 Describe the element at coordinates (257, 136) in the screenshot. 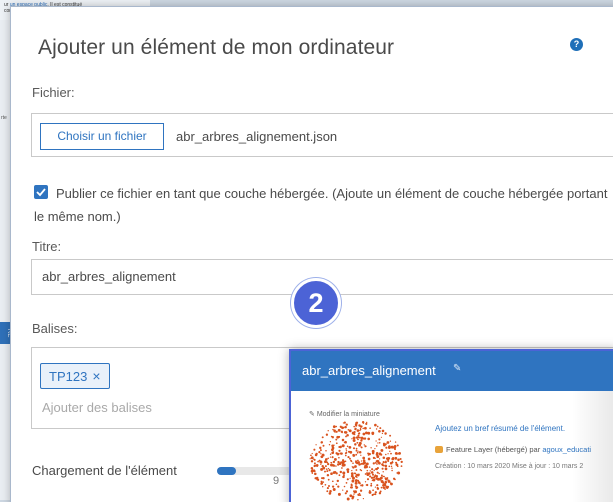

I see `selected-file-name: abr_arbres_alignement.json` at that location.